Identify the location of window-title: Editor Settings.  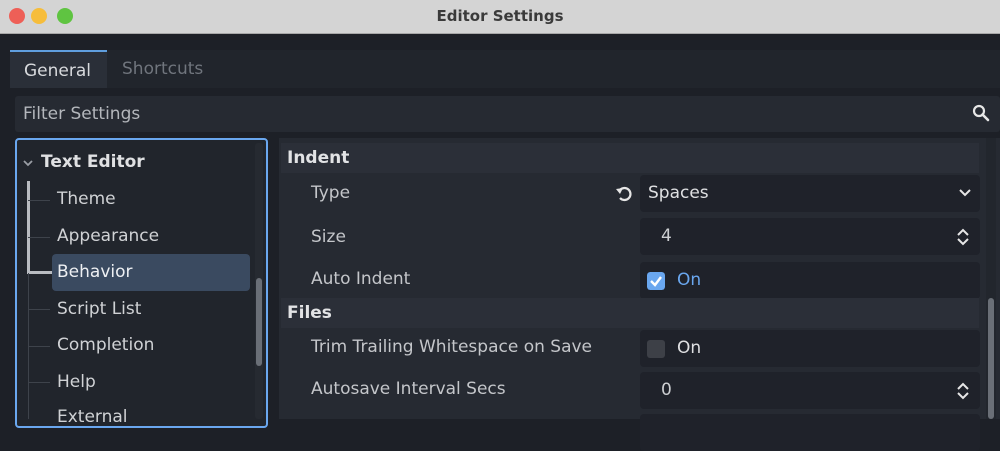
(500, 16).